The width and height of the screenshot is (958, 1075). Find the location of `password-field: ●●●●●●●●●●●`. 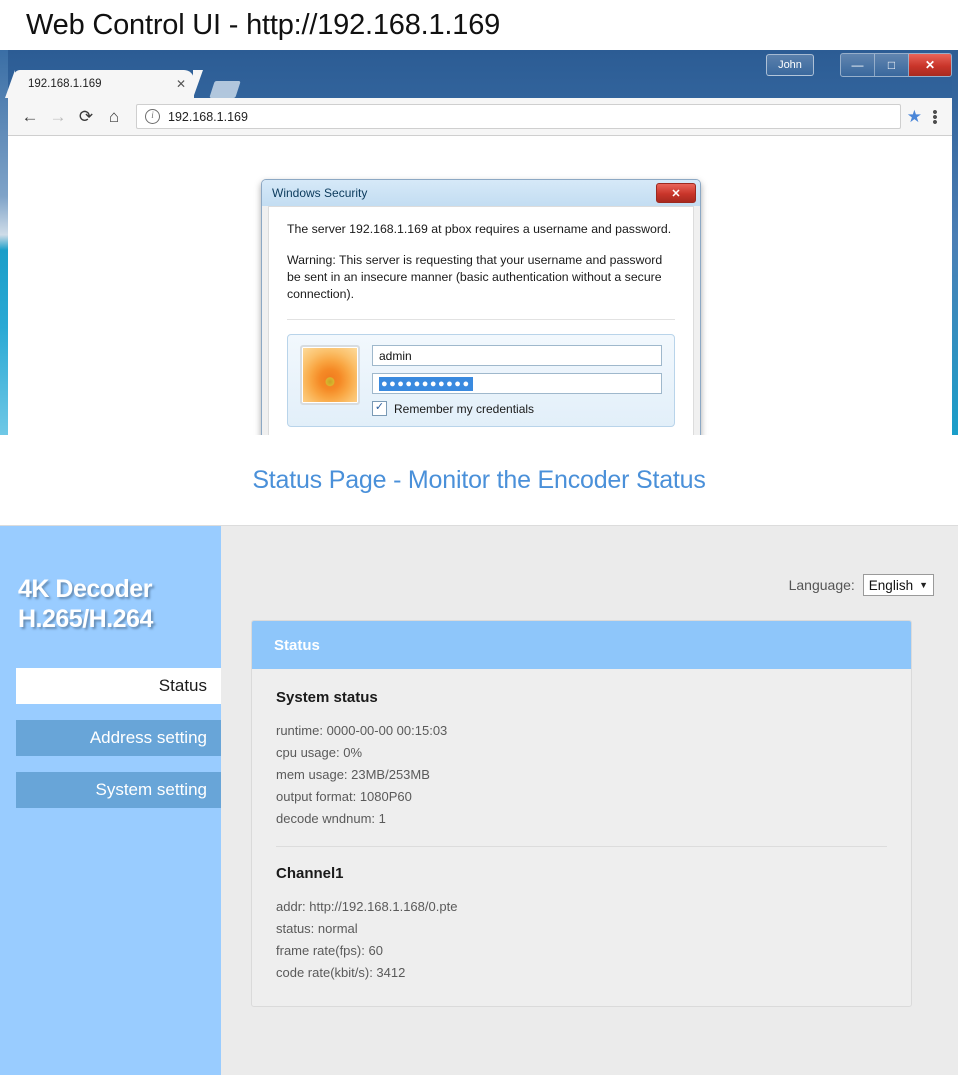

password-field: ●●●●●●●●●●● is located at coordinates (517, 383).